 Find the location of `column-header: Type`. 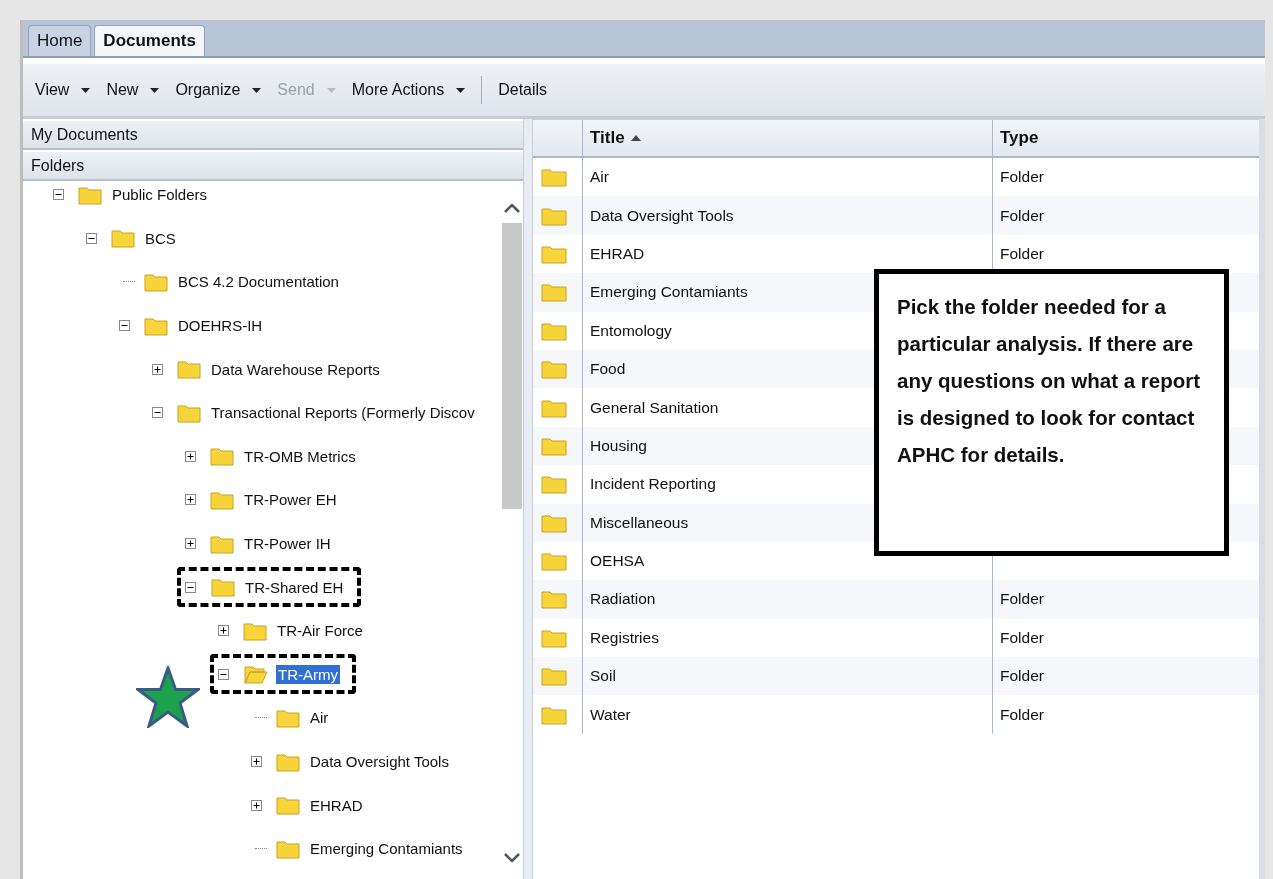

column-header: Type is located at coordinates (1126, 138).